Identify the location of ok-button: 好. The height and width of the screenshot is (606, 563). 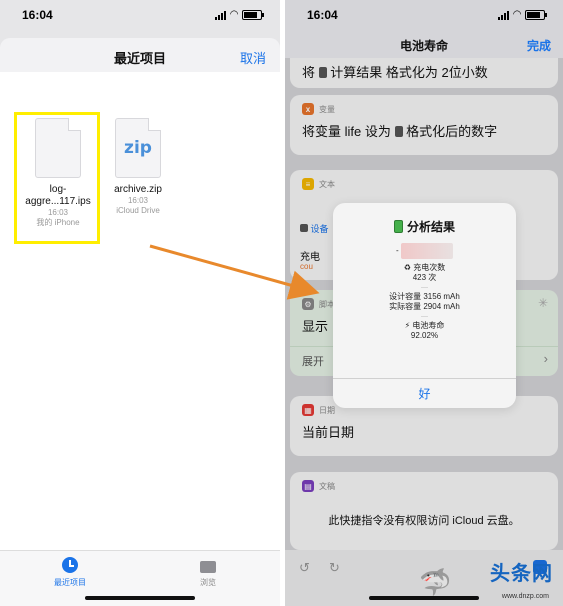
(424, 393).